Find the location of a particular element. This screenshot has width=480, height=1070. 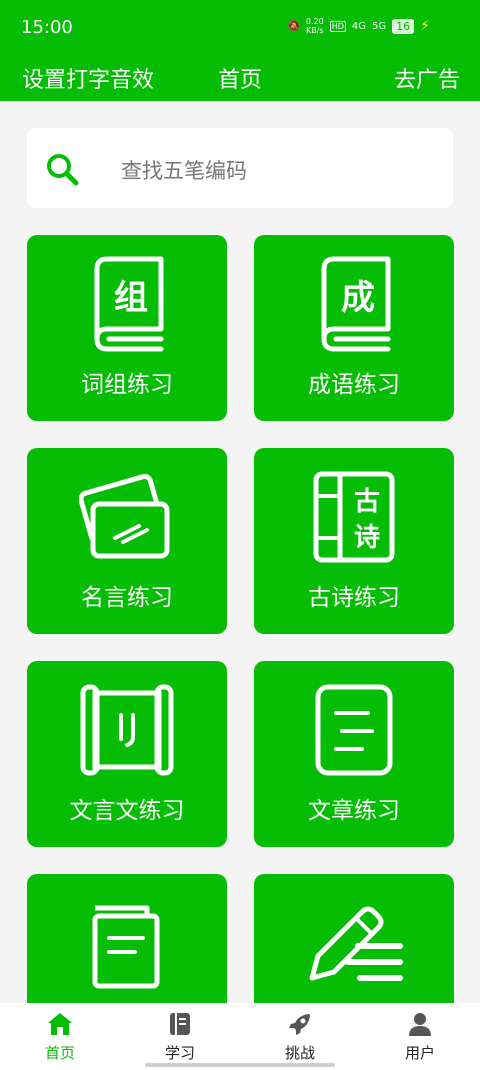

card-label: 文章练习 is located at coordinates (354, 811).